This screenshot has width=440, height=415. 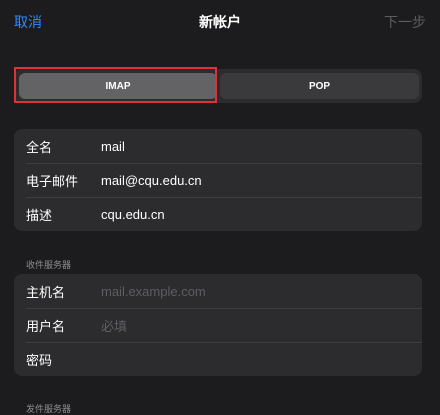 What do you see at coordinates (49, 409) in the screenshot?
I see `outgoing-server-header: 发件服务器` at bounding box center [49, 409].